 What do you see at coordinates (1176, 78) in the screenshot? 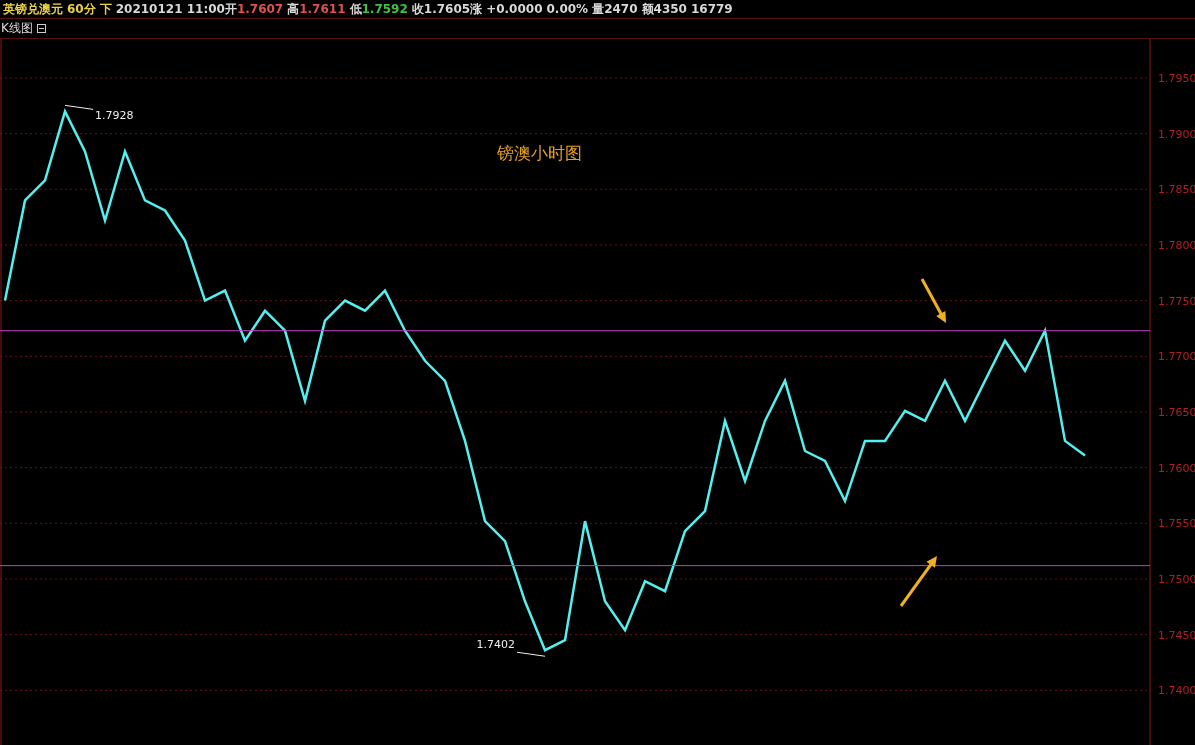
I see `axis-tick-label: 1.7950` at bounding box center [1176, 78].